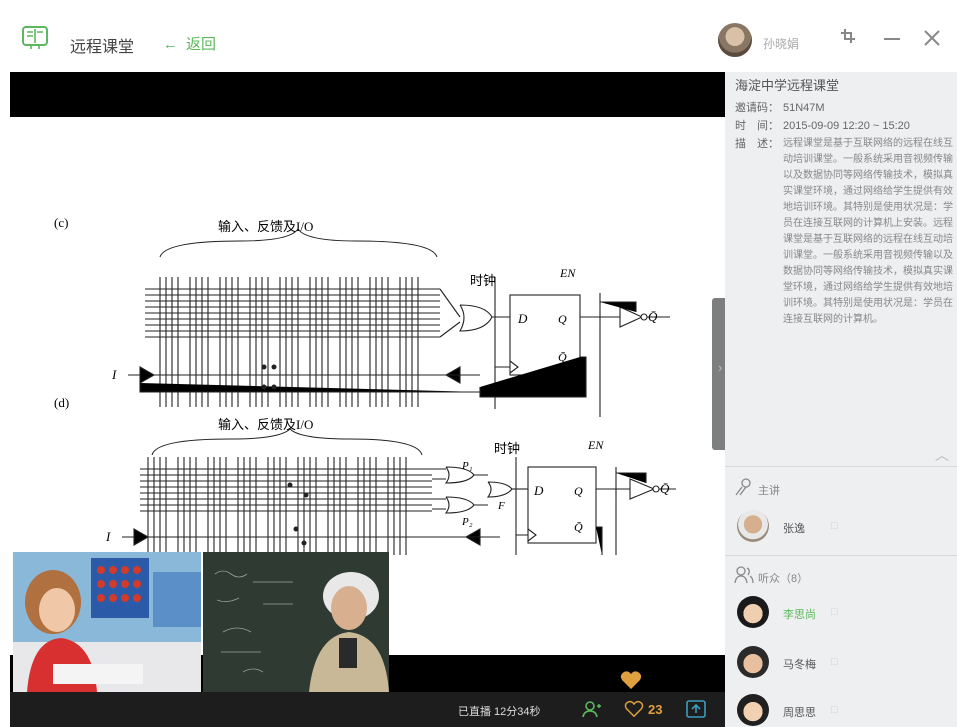 The width and height of the screenshot is (957, 727). I want to click on audience-section-label: 听众（8）, so click(783, 579).